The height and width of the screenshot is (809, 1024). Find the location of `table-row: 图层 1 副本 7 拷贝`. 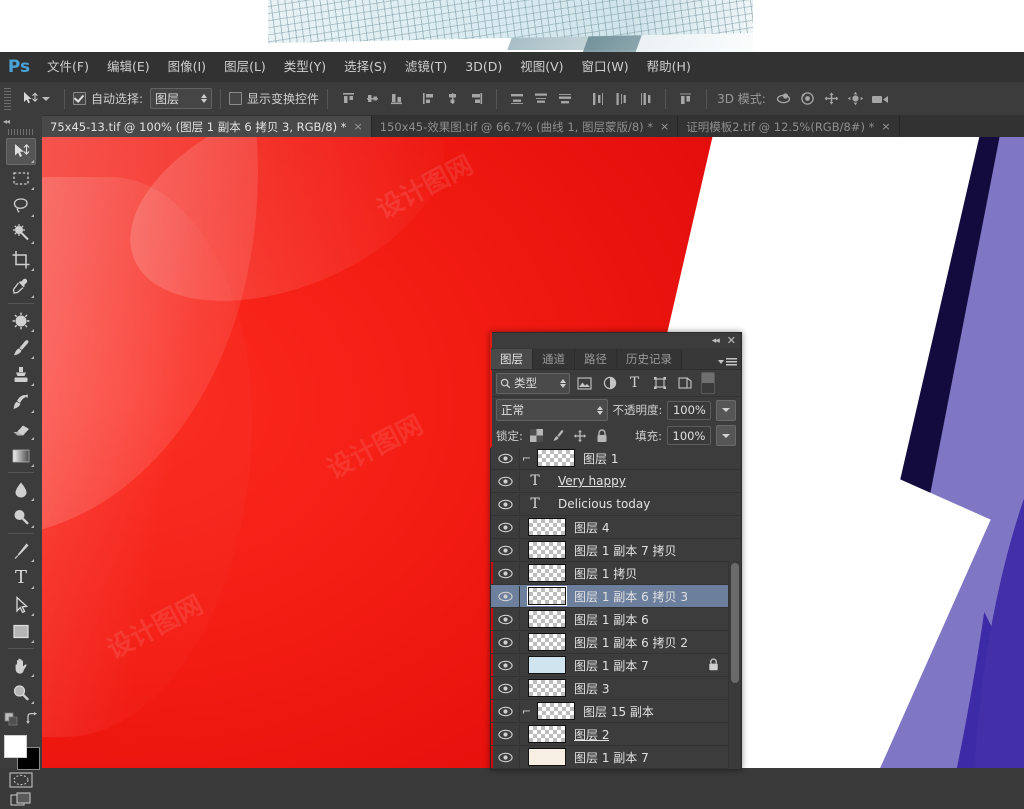

table-row: 图层 1 副本 7 拷贝 is located at coordinates (616, 550).